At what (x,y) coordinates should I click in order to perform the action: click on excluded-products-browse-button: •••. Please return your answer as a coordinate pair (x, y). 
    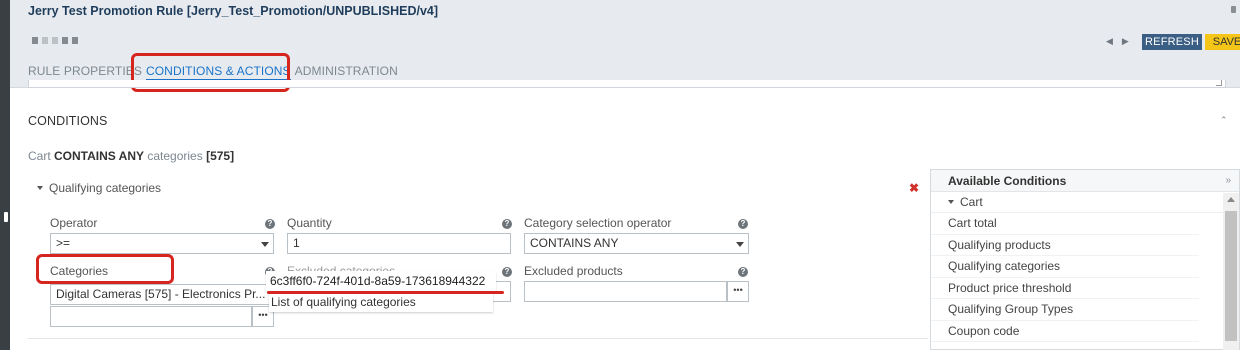
    Looking at the image, I should click on (738, 291).